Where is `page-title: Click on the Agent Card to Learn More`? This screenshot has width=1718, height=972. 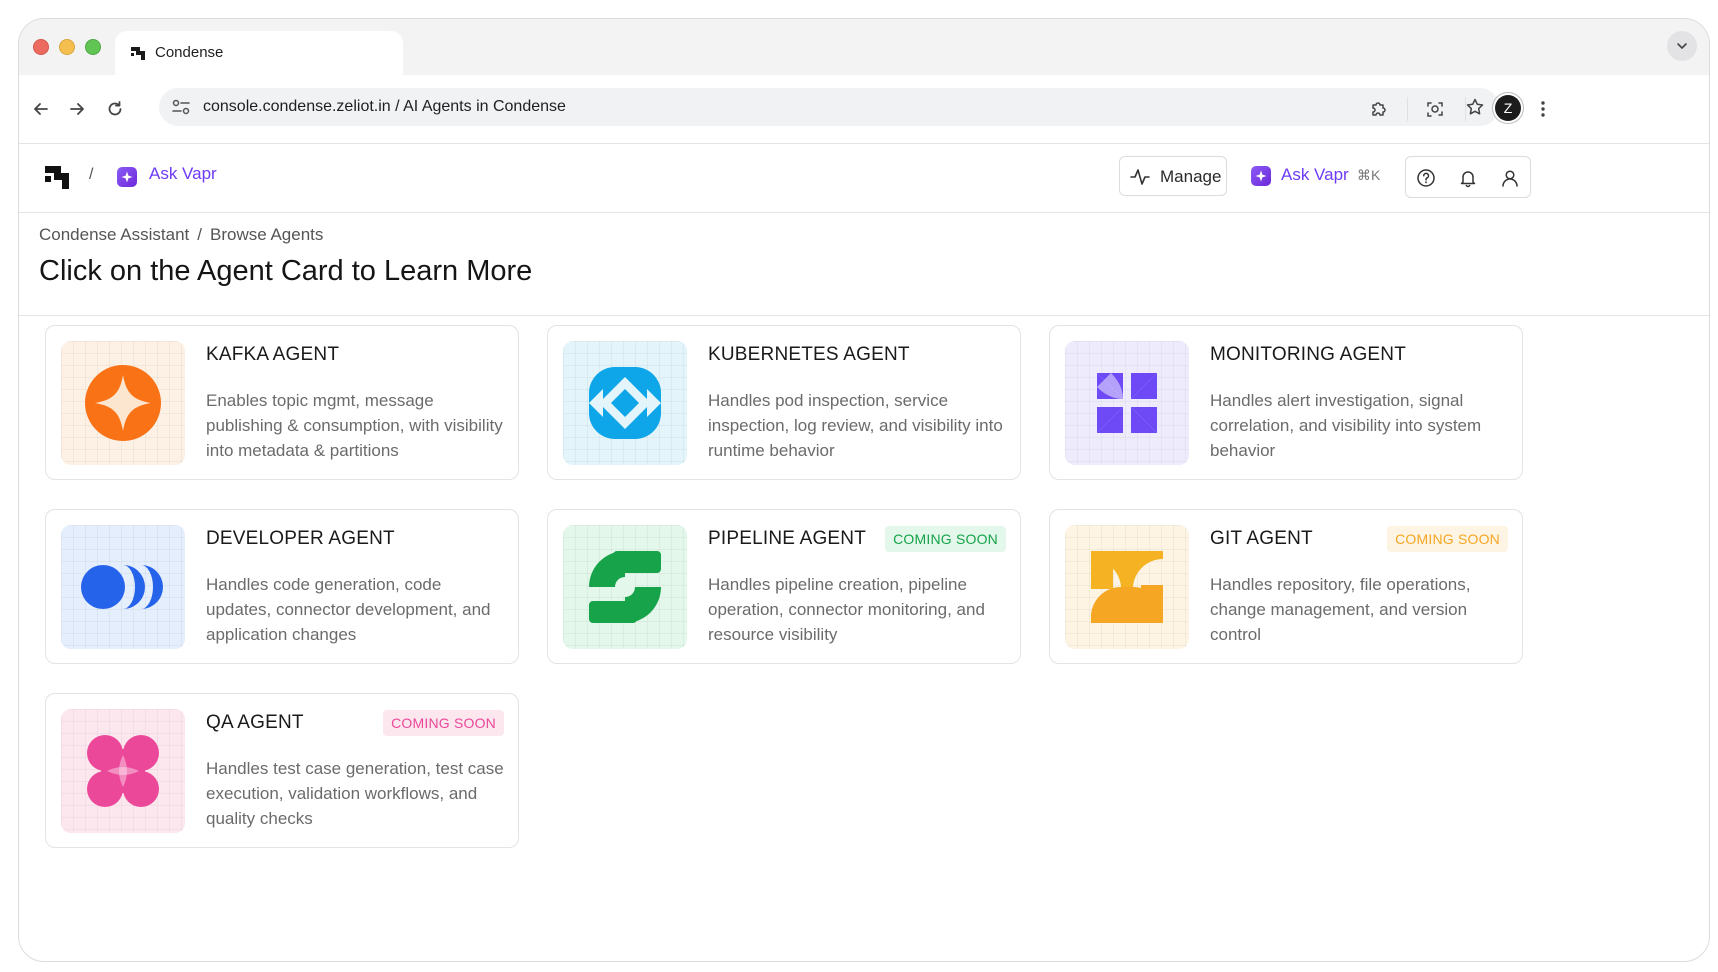 page-title: Click on the Agent Card to Learn More is located at coordinates (286, 271).